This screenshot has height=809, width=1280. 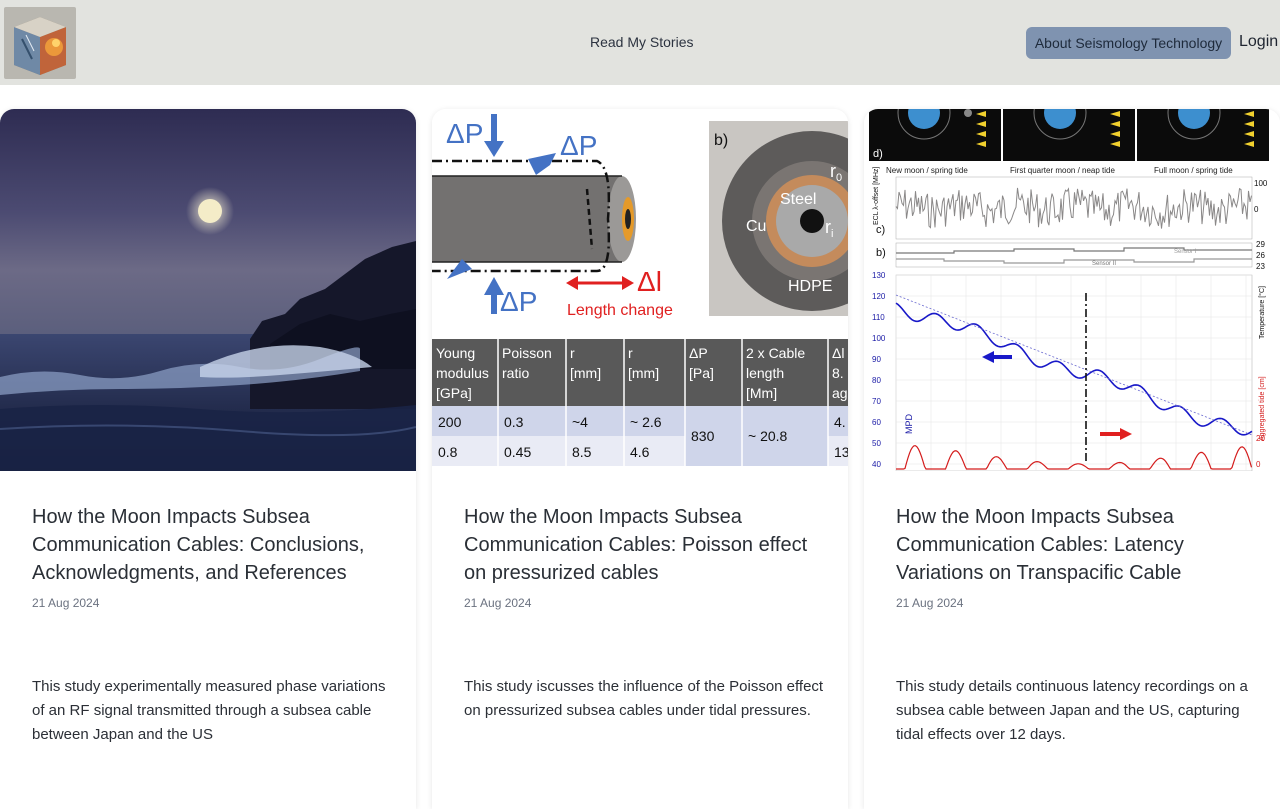 What do you see at coordinates (927, 170) in the screenshot?
I see `moon-label-new: New moon / spring tide` at bounding box center [927, 170].